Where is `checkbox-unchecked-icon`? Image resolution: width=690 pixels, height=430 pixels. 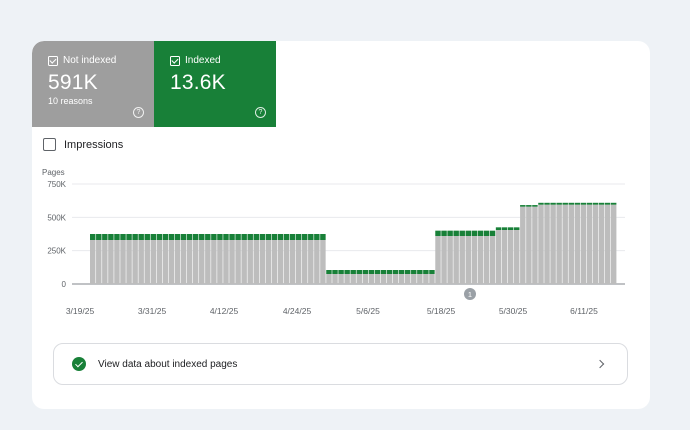 checkbox-unchecked-icon is located at coordinates (49, 144).